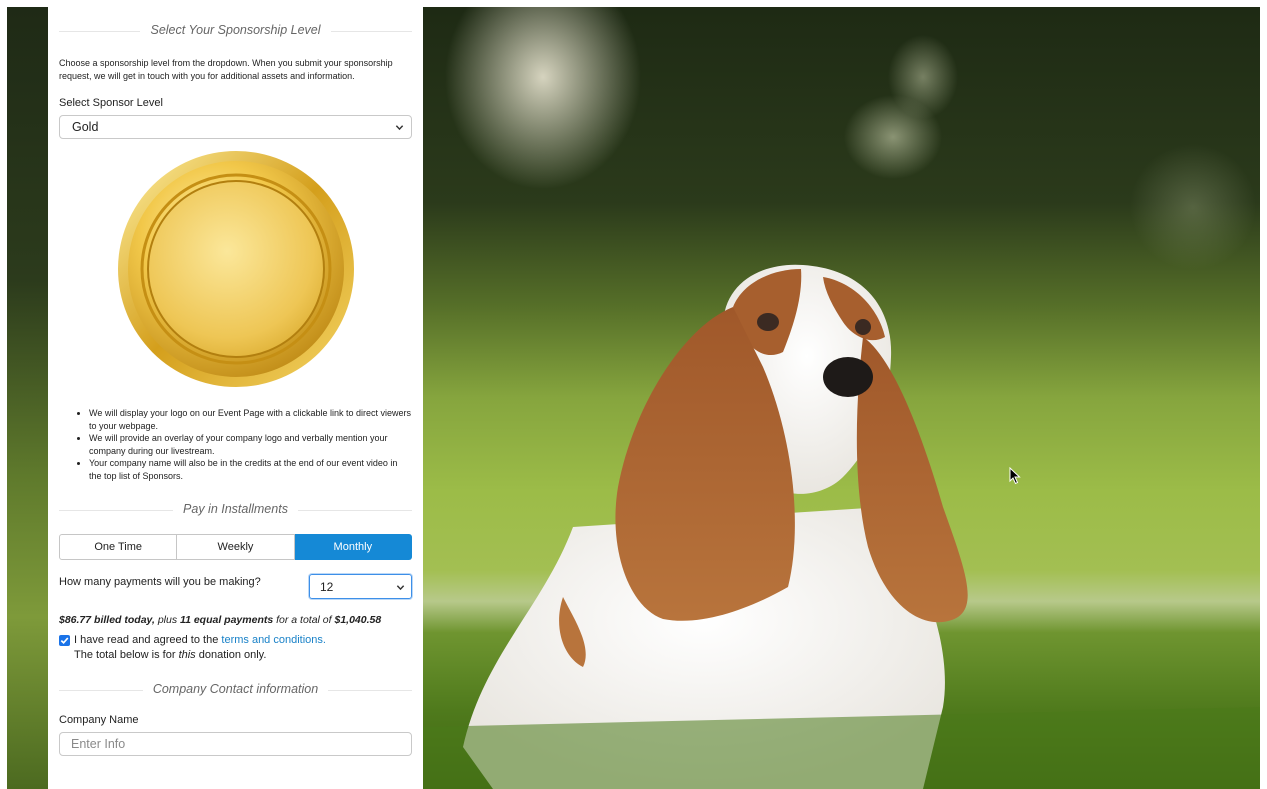 The image size is (1267, 789). What do you see at coordinates (111, 103) in the screenshot?
I see `sponsor-level-label: Select Sponsor Level` at bounding box center [111, 103].